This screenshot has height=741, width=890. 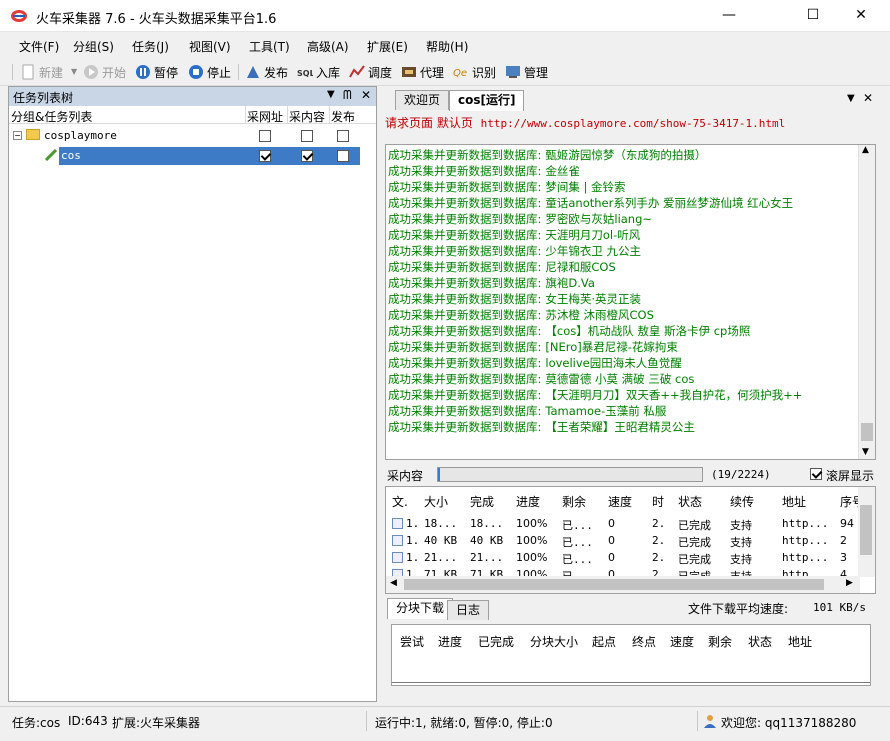 What do you see at coordinates (343, 116) in the screenshot?
I see `col-publish: 发布` at bounding box center [343, 116].